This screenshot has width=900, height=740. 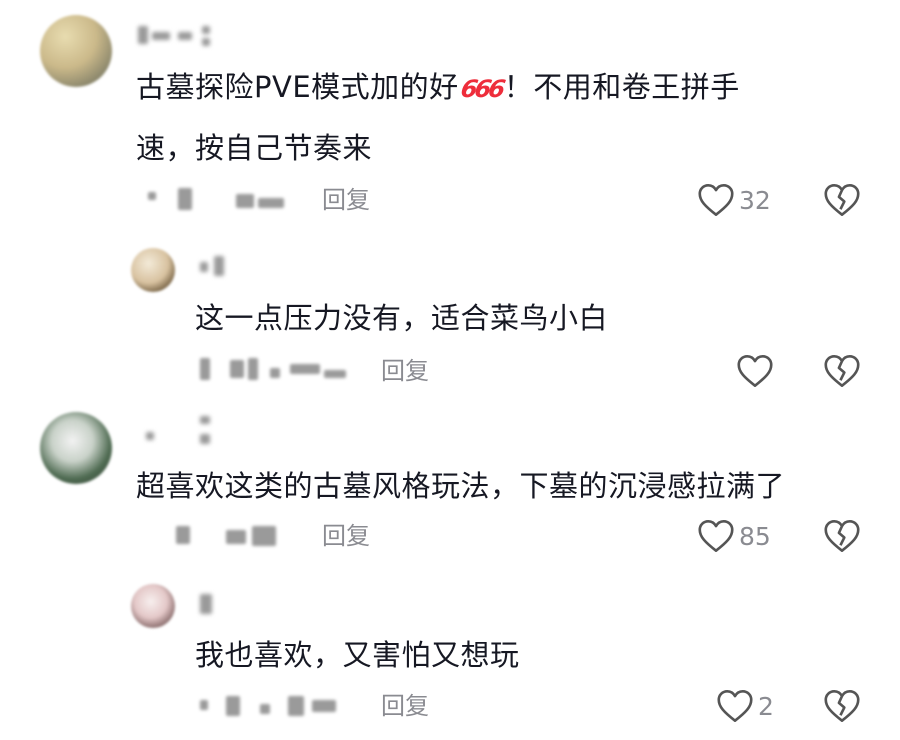 I want to click on comment-text-part: 古墓探险PVE模式加的好, so click(x=297, y=87).